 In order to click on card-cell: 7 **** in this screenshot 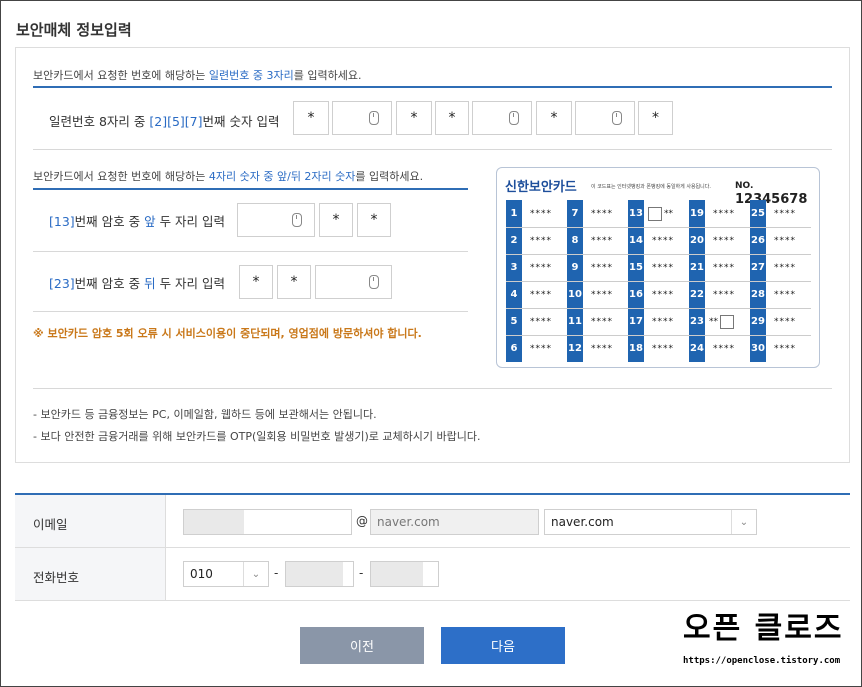, I will do `click(590, 213)`.